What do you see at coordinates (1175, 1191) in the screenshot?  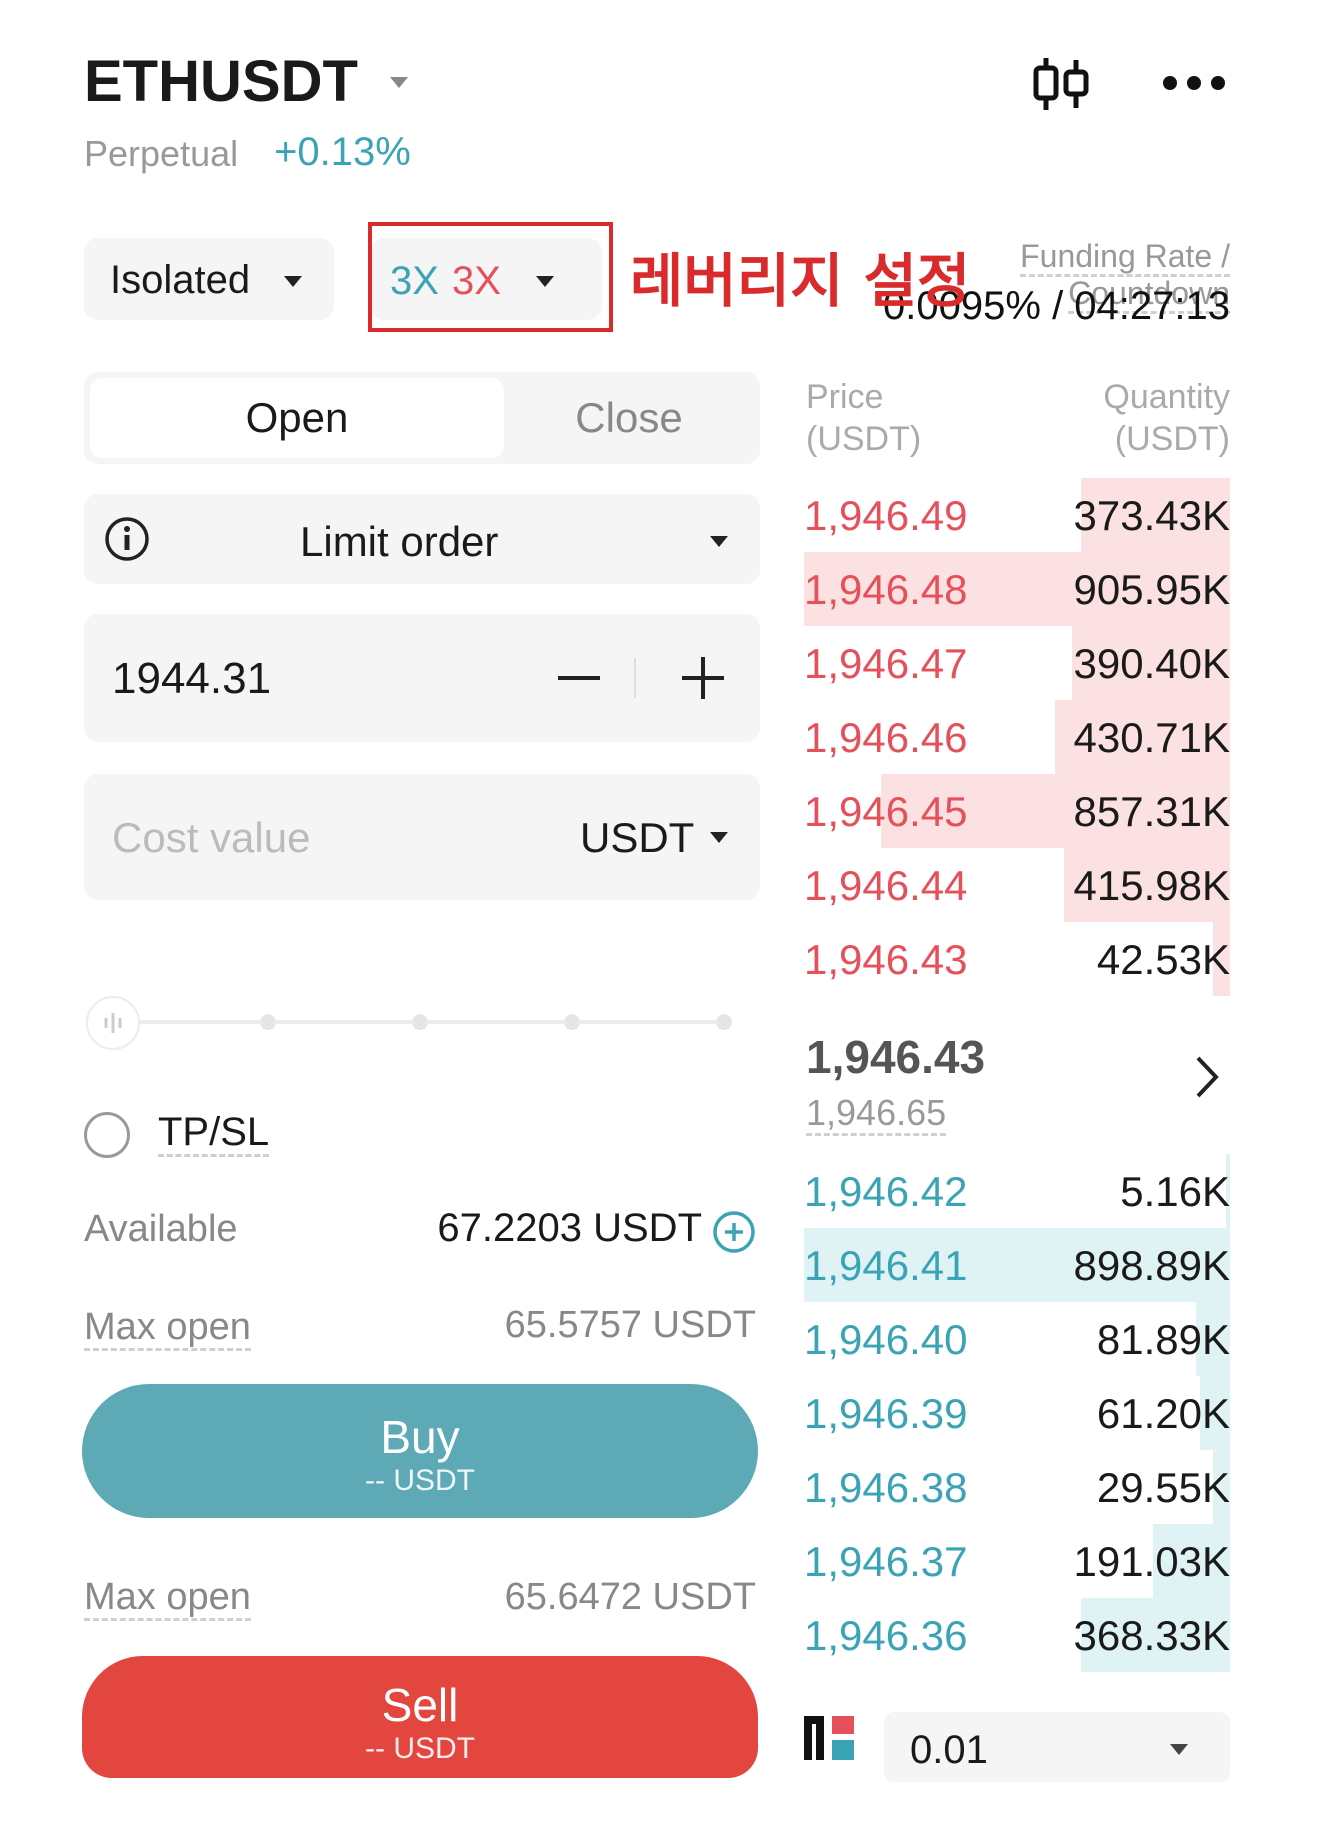 I see `bid-quantity: 5.16K` at bounding box center [1175, 1191].